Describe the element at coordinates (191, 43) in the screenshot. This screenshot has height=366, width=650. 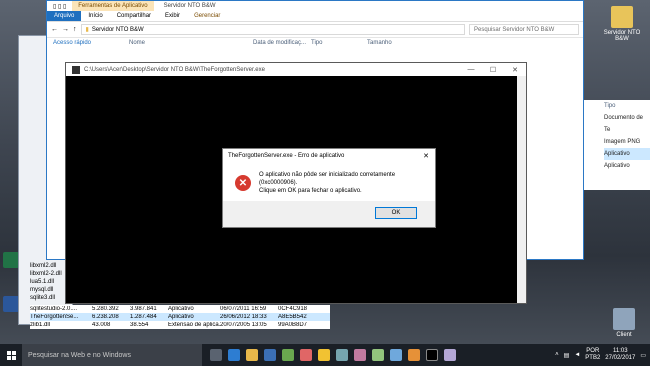
I see `col-nome: Nome` at that location.